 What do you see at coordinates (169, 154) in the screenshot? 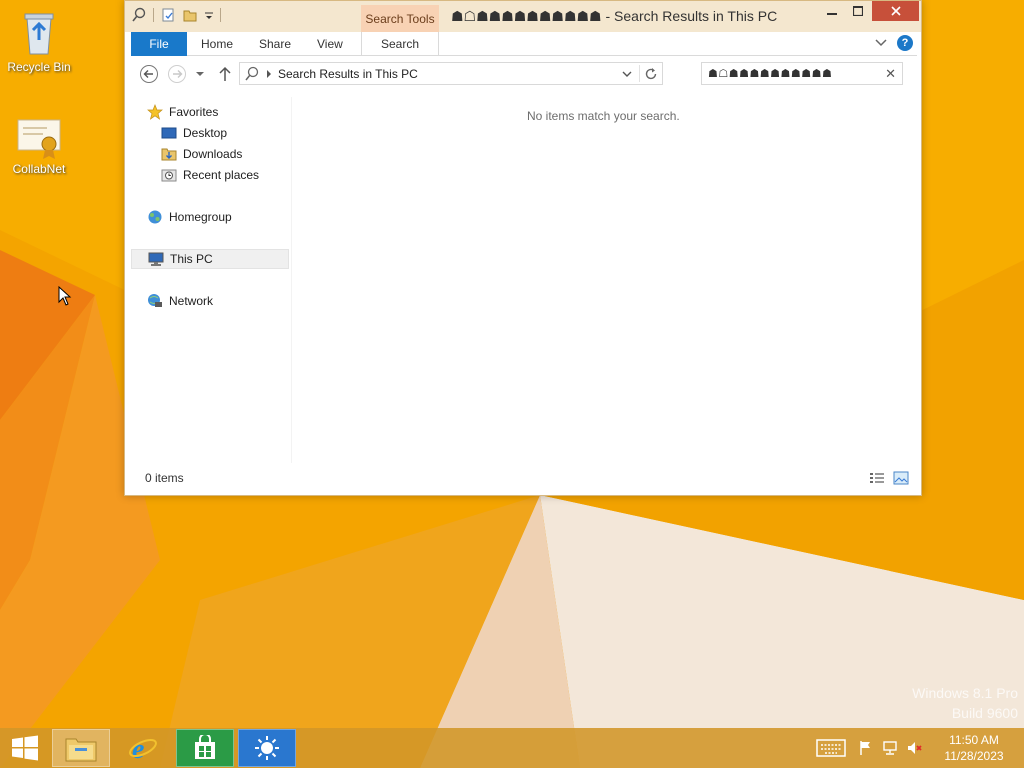
I see `downloads-folder-icon` at bounding box center [169, 154].